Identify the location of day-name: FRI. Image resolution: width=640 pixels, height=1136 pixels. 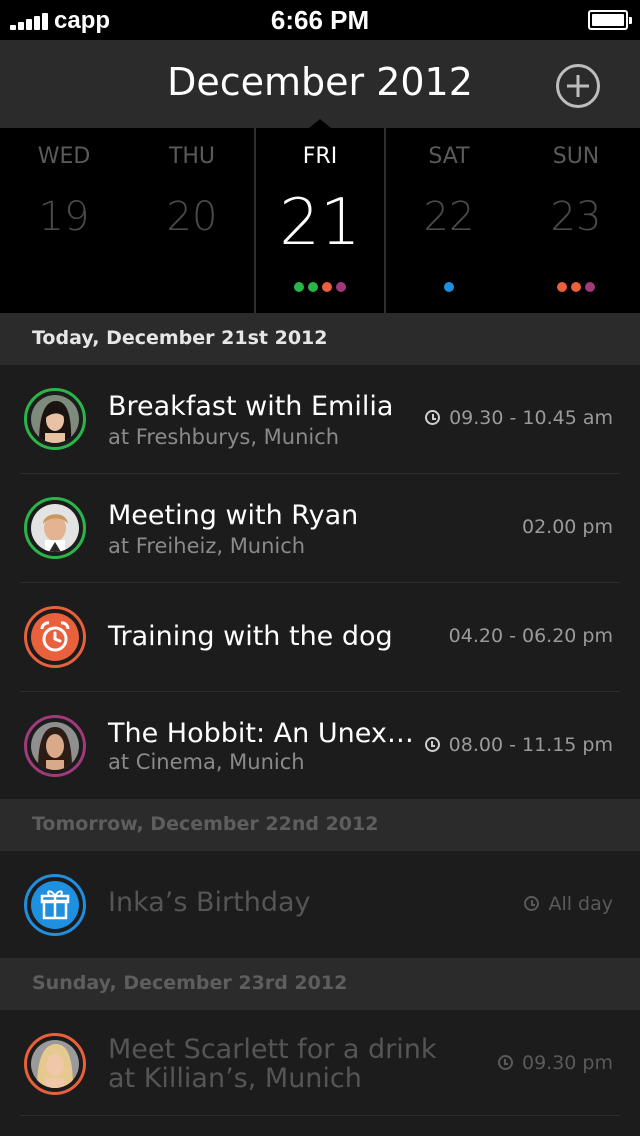
(320, 156).